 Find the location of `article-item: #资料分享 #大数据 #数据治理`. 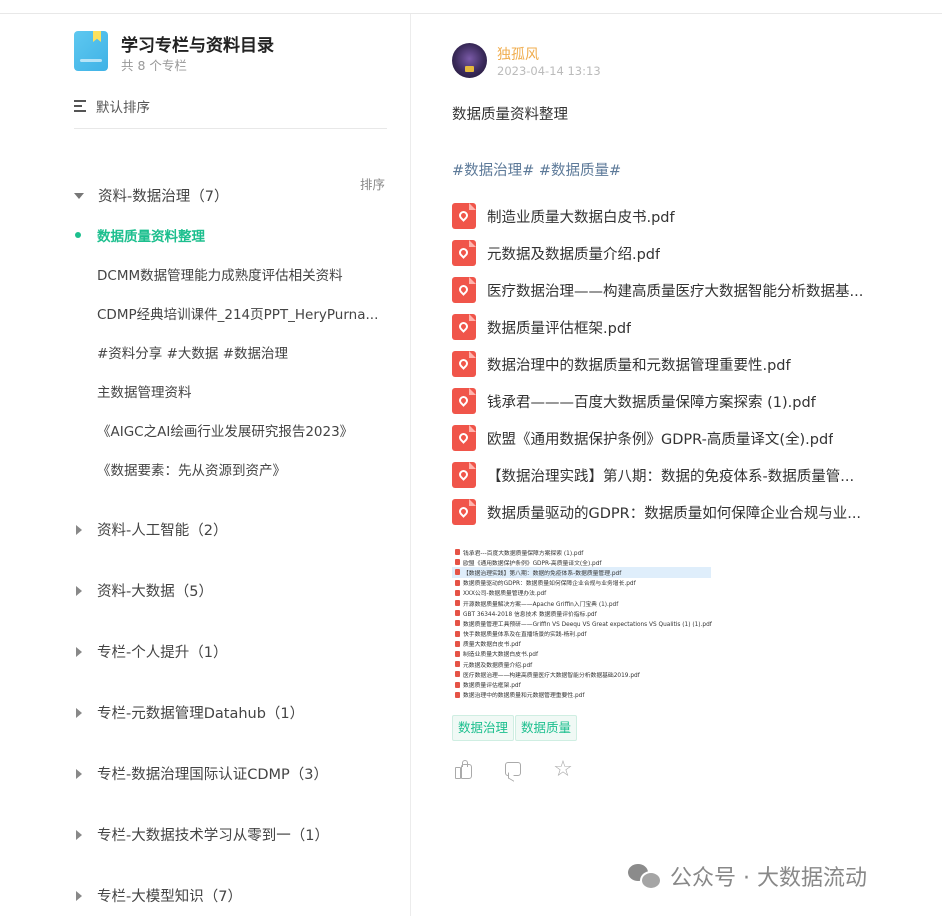

article-item: #资料分享 #大数据 #数据治理 is located at coordinates (192, 352).